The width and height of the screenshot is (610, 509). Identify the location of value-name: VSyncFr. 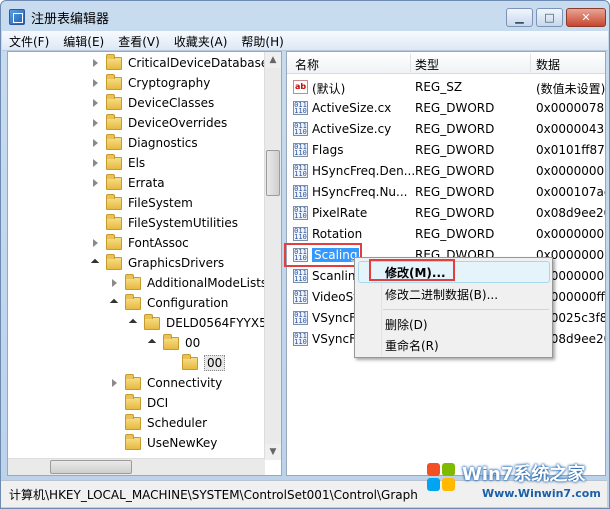
(336, 318).